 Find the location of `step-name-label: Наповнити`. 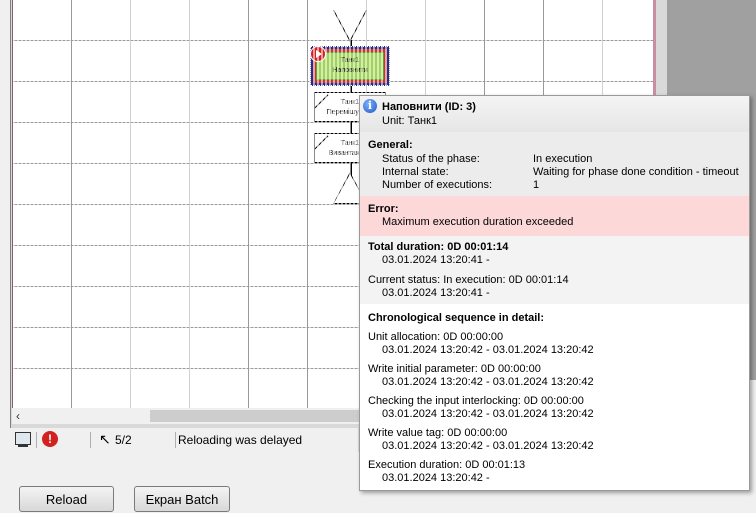

step-name-label: Наповнити is located at coordinates (350, 70).